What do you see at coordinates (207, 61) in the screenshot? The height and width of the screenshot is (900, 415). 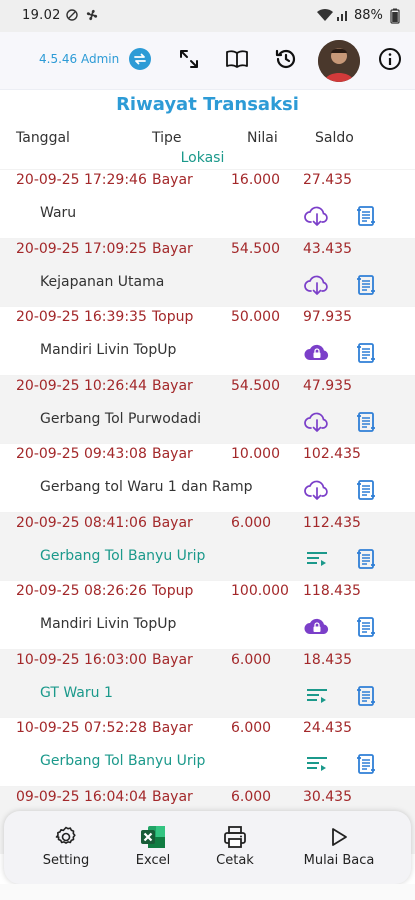 I see `app-toolbar: 4.5.46 Admin` at bounding box center [207, 61].